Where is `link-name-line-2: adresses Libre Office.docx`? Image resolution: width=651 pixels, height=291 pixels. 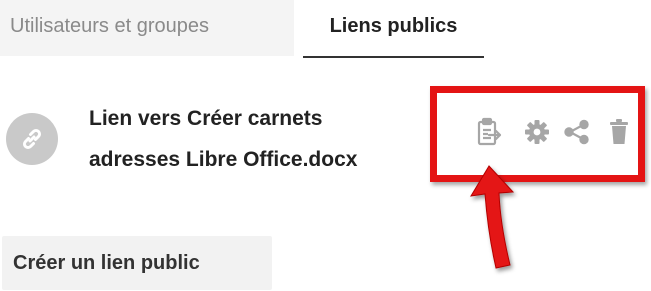
link-name-line-2: adresses Libre Office.docx is located at coordinates (223, 159).